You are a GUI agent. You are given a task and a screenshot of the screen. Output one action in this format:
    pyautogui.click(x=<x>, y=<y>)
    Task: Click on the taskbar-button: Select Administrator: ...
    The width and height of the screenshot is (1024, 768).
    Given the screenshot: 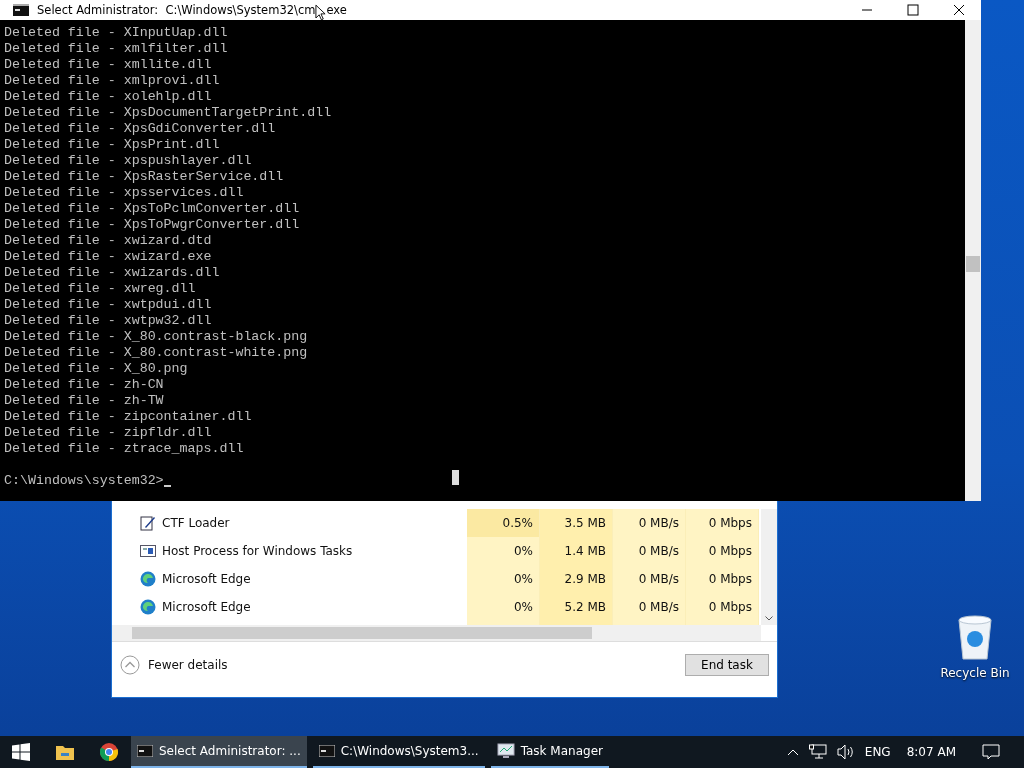 What is the action you would take?
    pyautogui.click(x=219, y=752)
    